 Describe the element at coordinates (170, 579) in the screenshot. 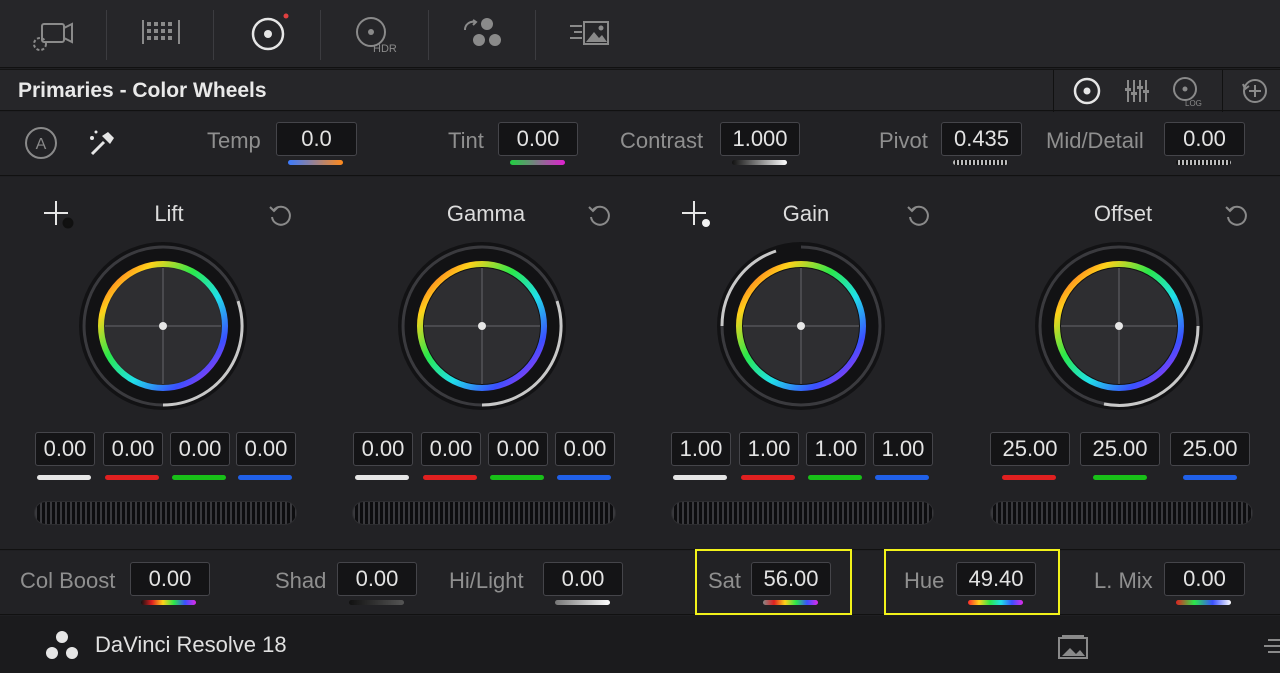

I see `colboost-field: 0.00` at that location.